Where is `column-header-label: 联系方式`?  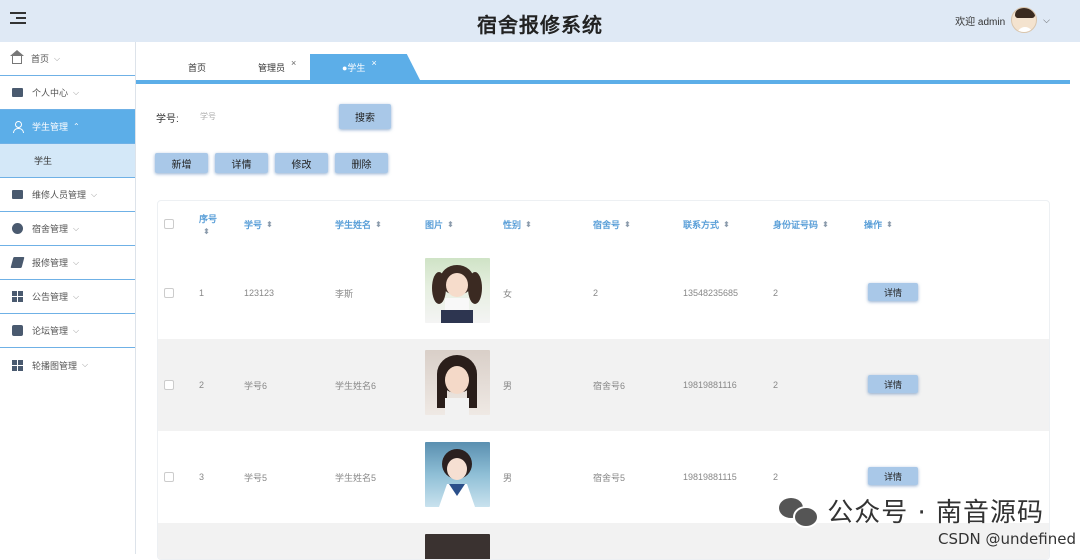
column-header-label: 联系方式 is located at coordinates (701, 224).